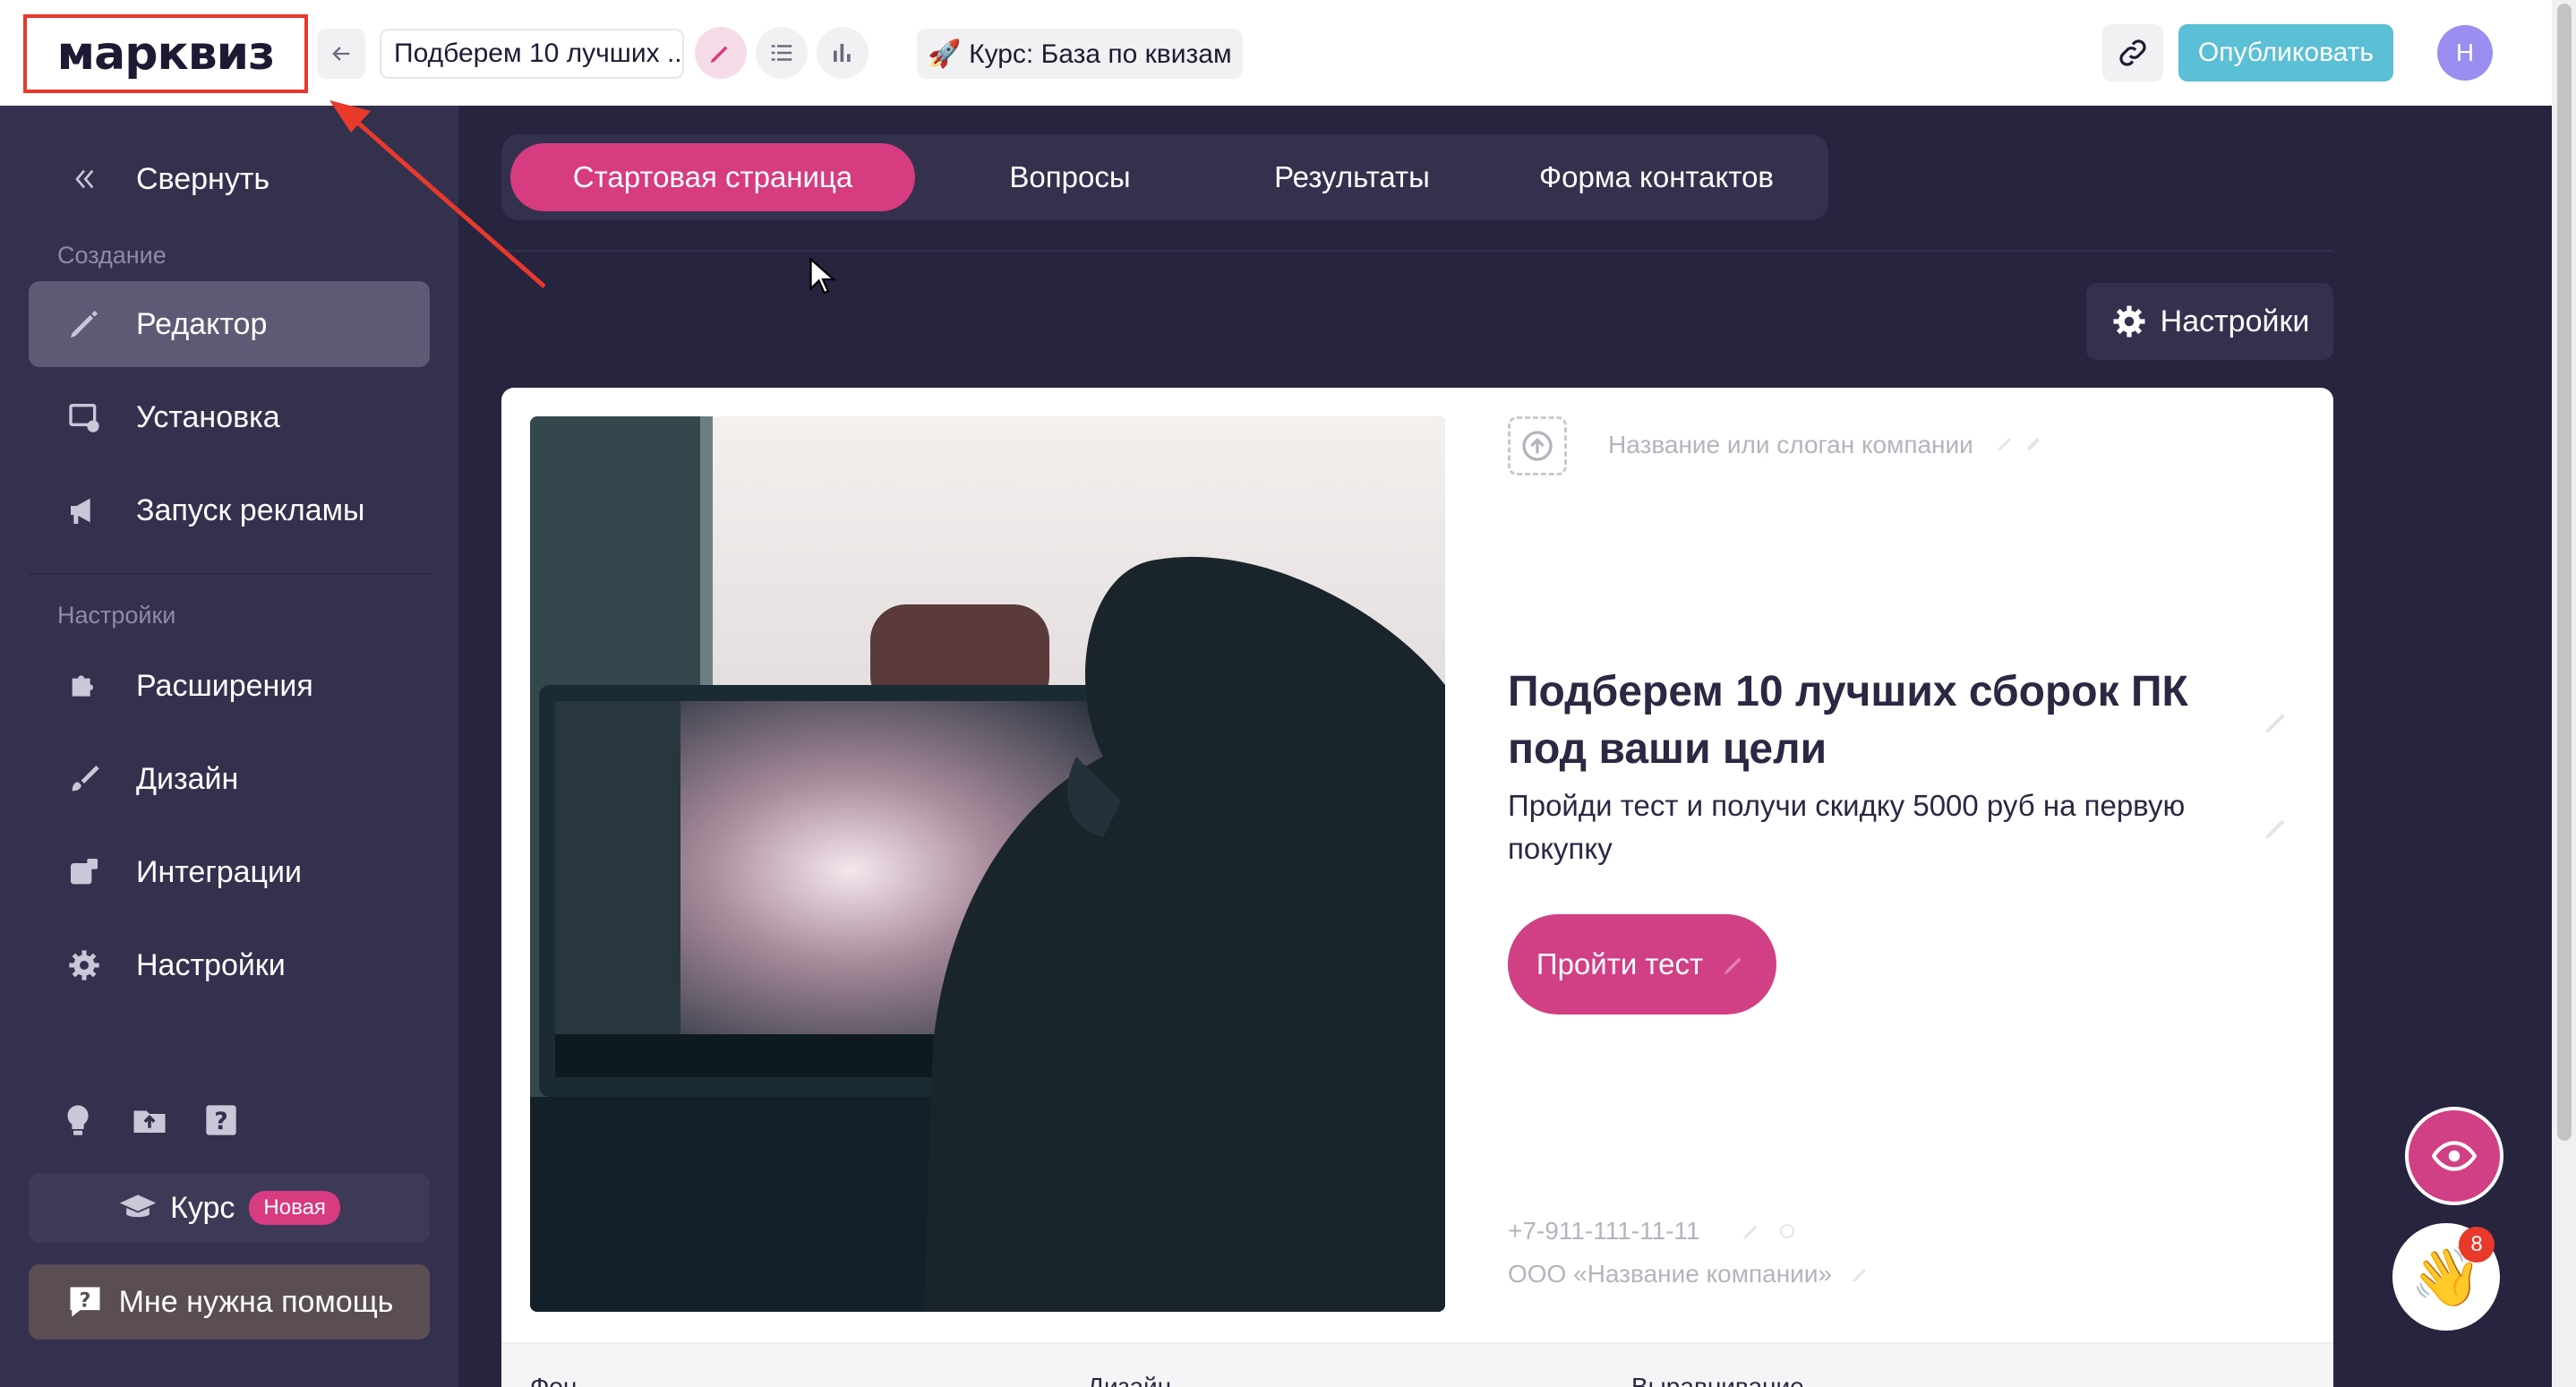 This screenshot has width=2576, height=1387. Describe the element at coordinates (2285, 53) in the screenshot. I see `publish-button: Опубликовать` at that location.